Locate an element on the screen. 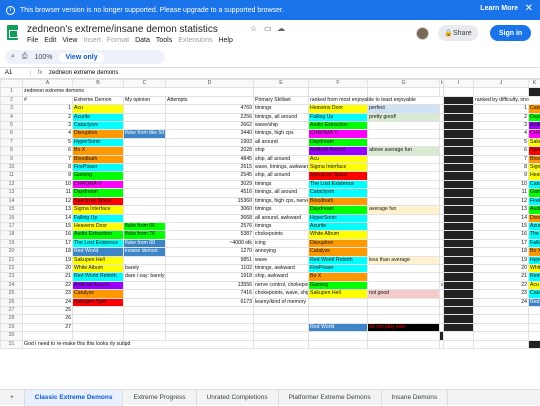  difficulty-rank-cell: 22 is located at coordinates (501, 285).